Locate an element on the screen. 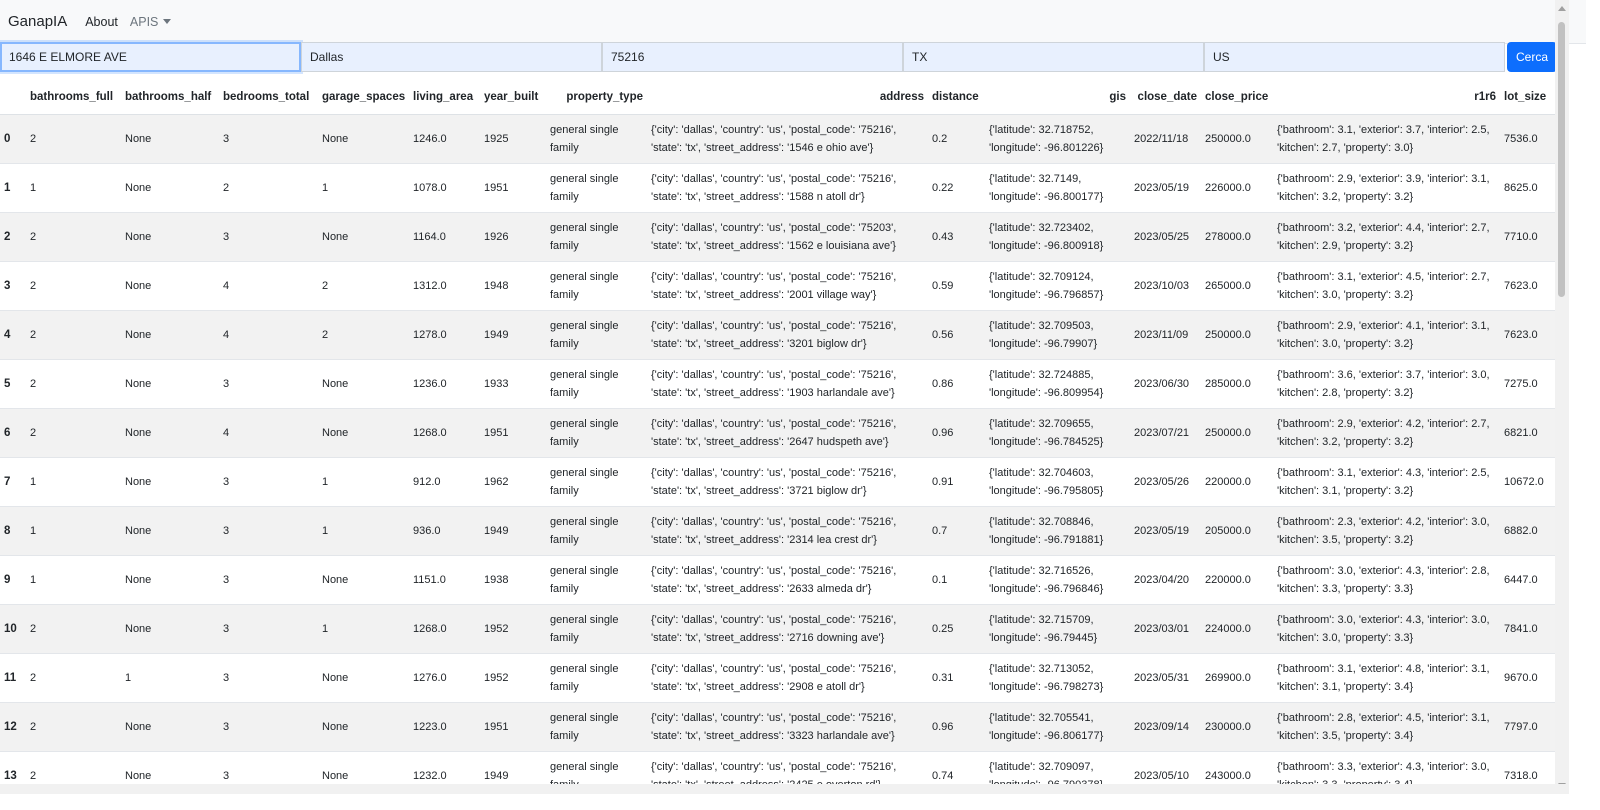 The width and height of the screenshot is (1600, 810). table-cell: 4 is located at coordinates (268, 433).